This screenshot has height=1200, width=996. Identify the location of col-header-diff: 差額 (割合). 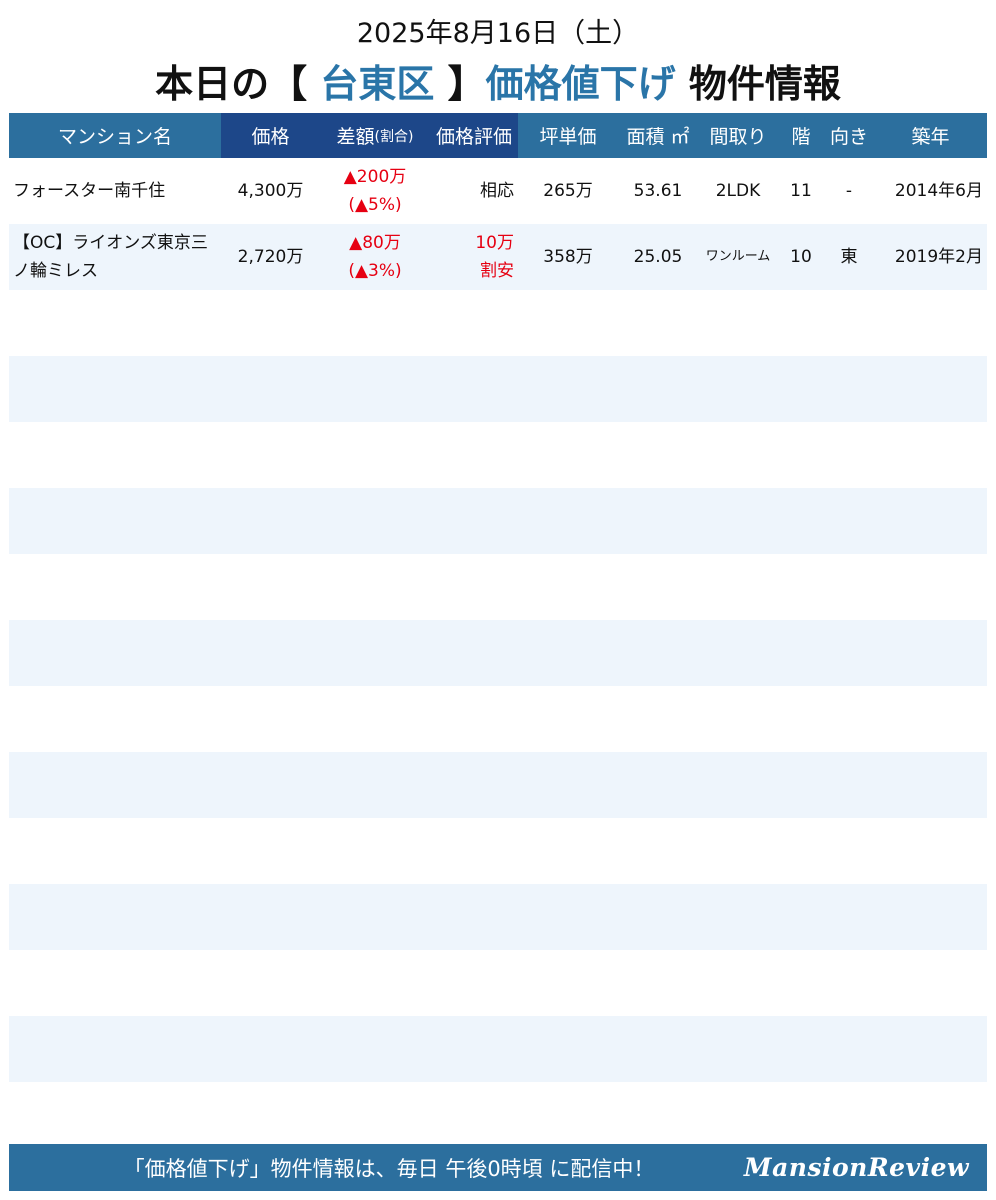
(375, 135).